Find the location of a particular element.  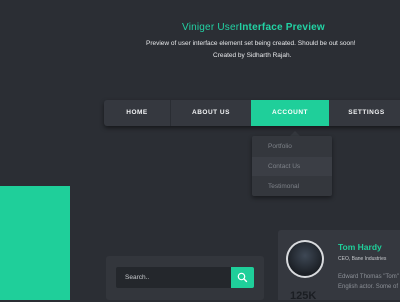

avatar is located at coordinates (305, 259).